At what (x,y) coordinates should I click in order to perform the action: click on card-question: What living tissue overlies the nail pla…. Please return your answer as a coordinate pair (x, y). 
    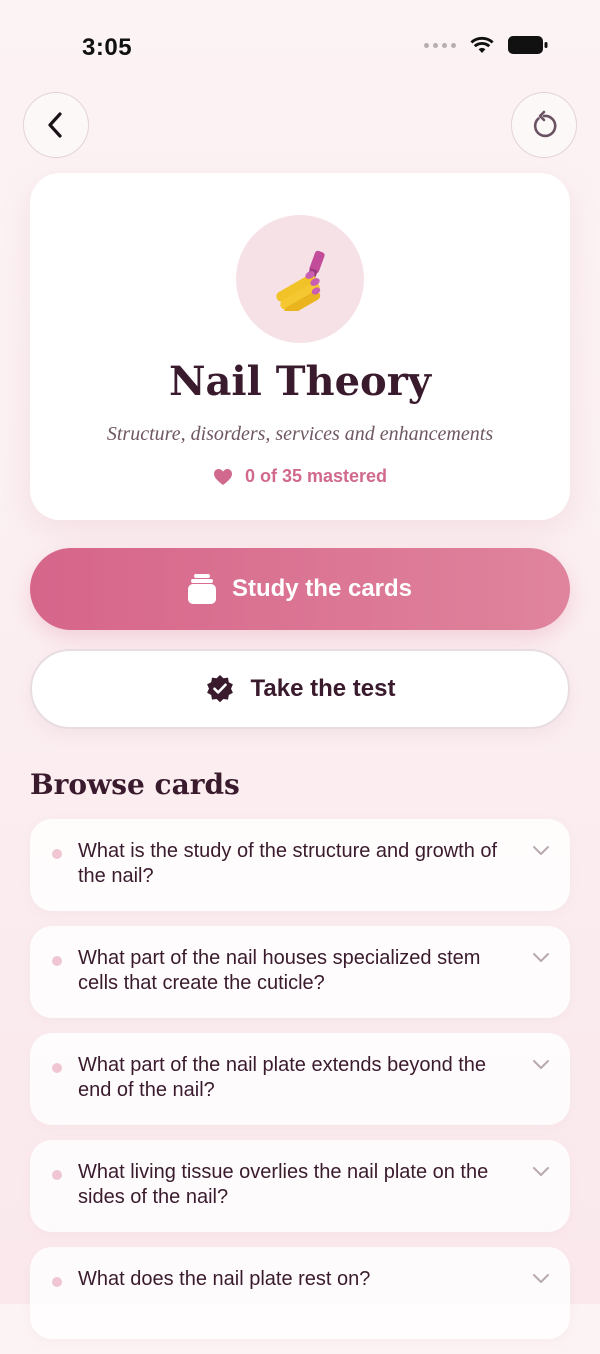
    Looking at the image, I should click on (283, 1184).